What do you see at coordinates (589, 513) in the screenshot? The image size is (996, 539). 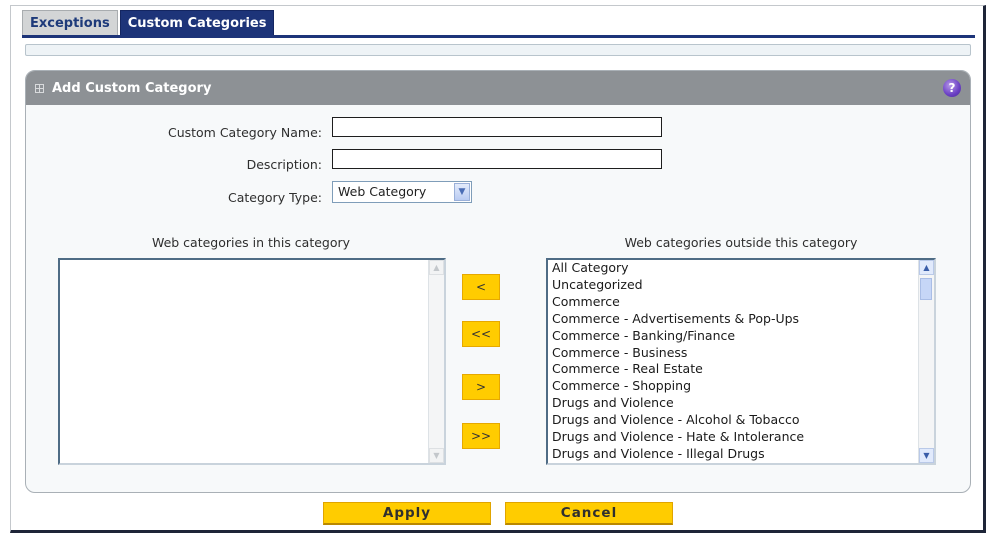 I see `cancel-button: Cancel` at bounding box center [589, 513].